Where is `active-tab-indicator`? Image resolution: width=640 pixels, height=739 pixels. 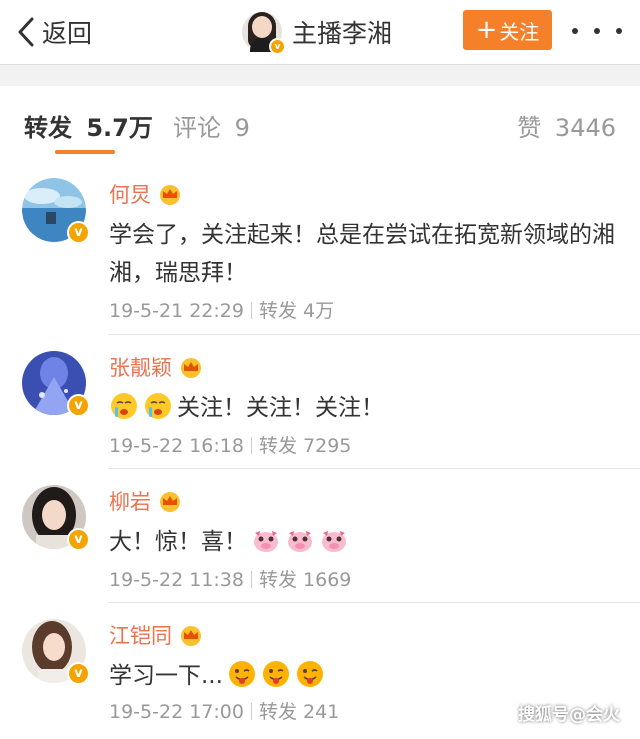 active-tab-indicator is located at coordinates (85, 152).